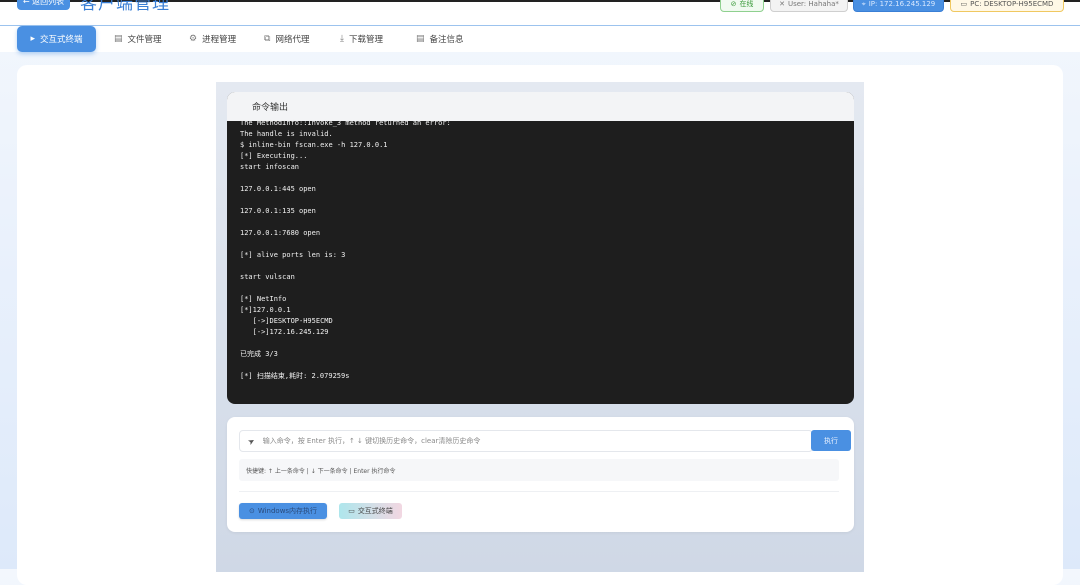 The image size is (1080, 585). Describe the element at coordinates (144, 40) in the screenshot. I see `tab-label: 文件管理` at that location.